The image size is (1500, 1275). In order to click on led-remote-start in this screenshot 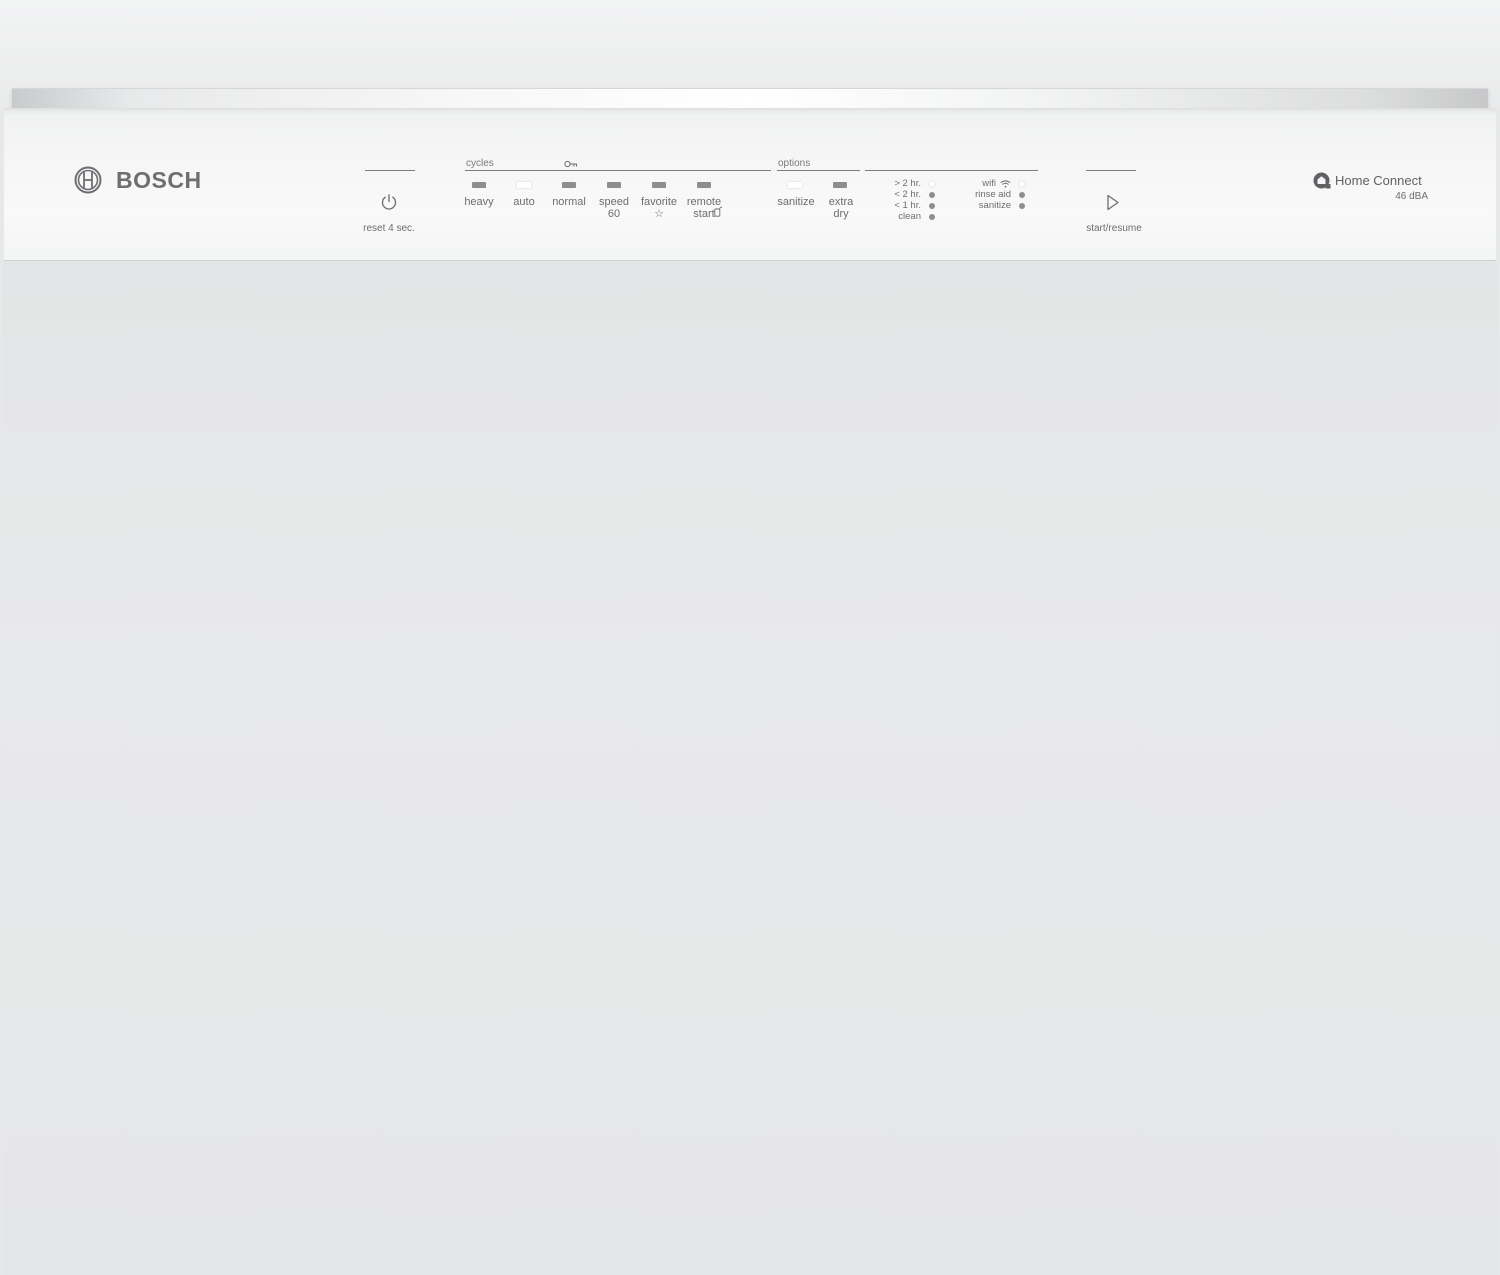, I will do `click(704, 185)`.